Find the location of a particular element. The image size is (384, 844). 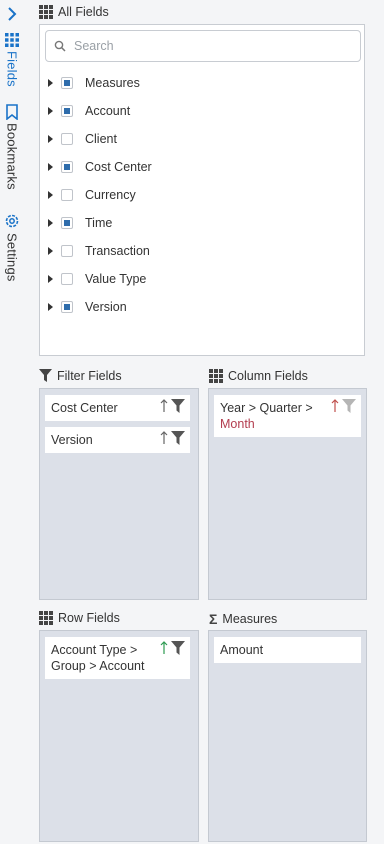

all-fields-title: All Fields is located at coordinates (83, 12).